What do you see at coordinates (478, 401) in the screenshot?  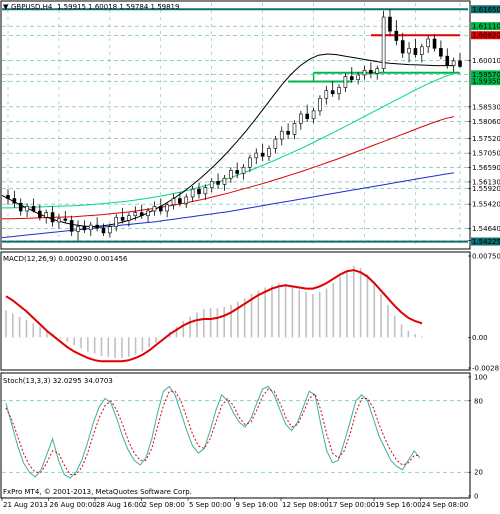 I see `stoch-tick-label: 80` at bounding box center [478, 401].